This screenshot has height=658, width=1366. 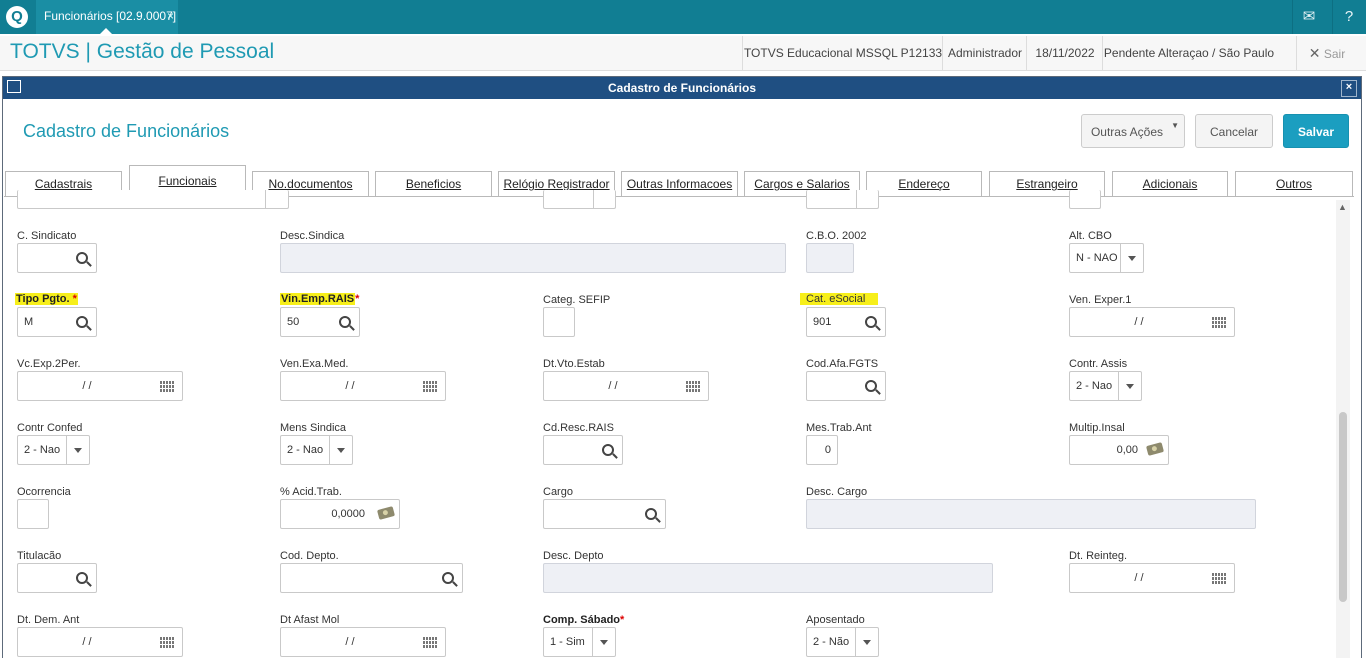 I want to click on tab-endereco: Endereço, so click(x=924, y=183).